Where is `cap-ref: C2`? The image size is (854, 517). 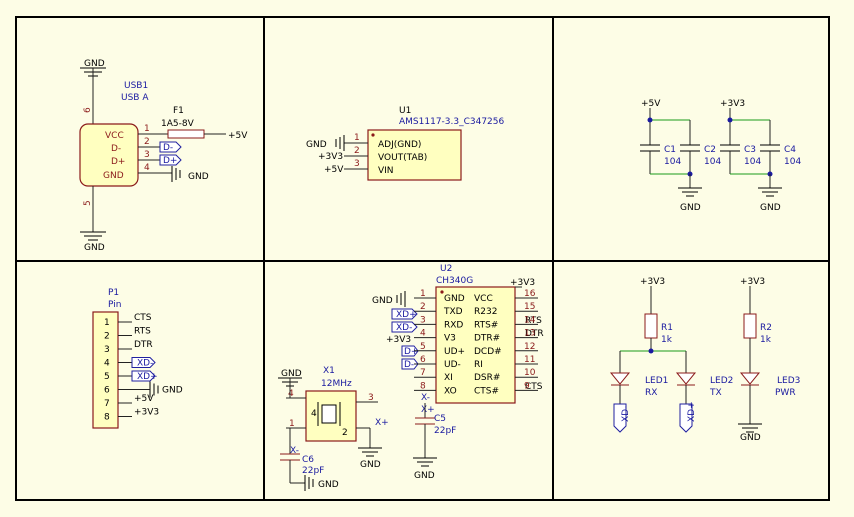 cap-ref: C2 is located at coordinates (710, 150).